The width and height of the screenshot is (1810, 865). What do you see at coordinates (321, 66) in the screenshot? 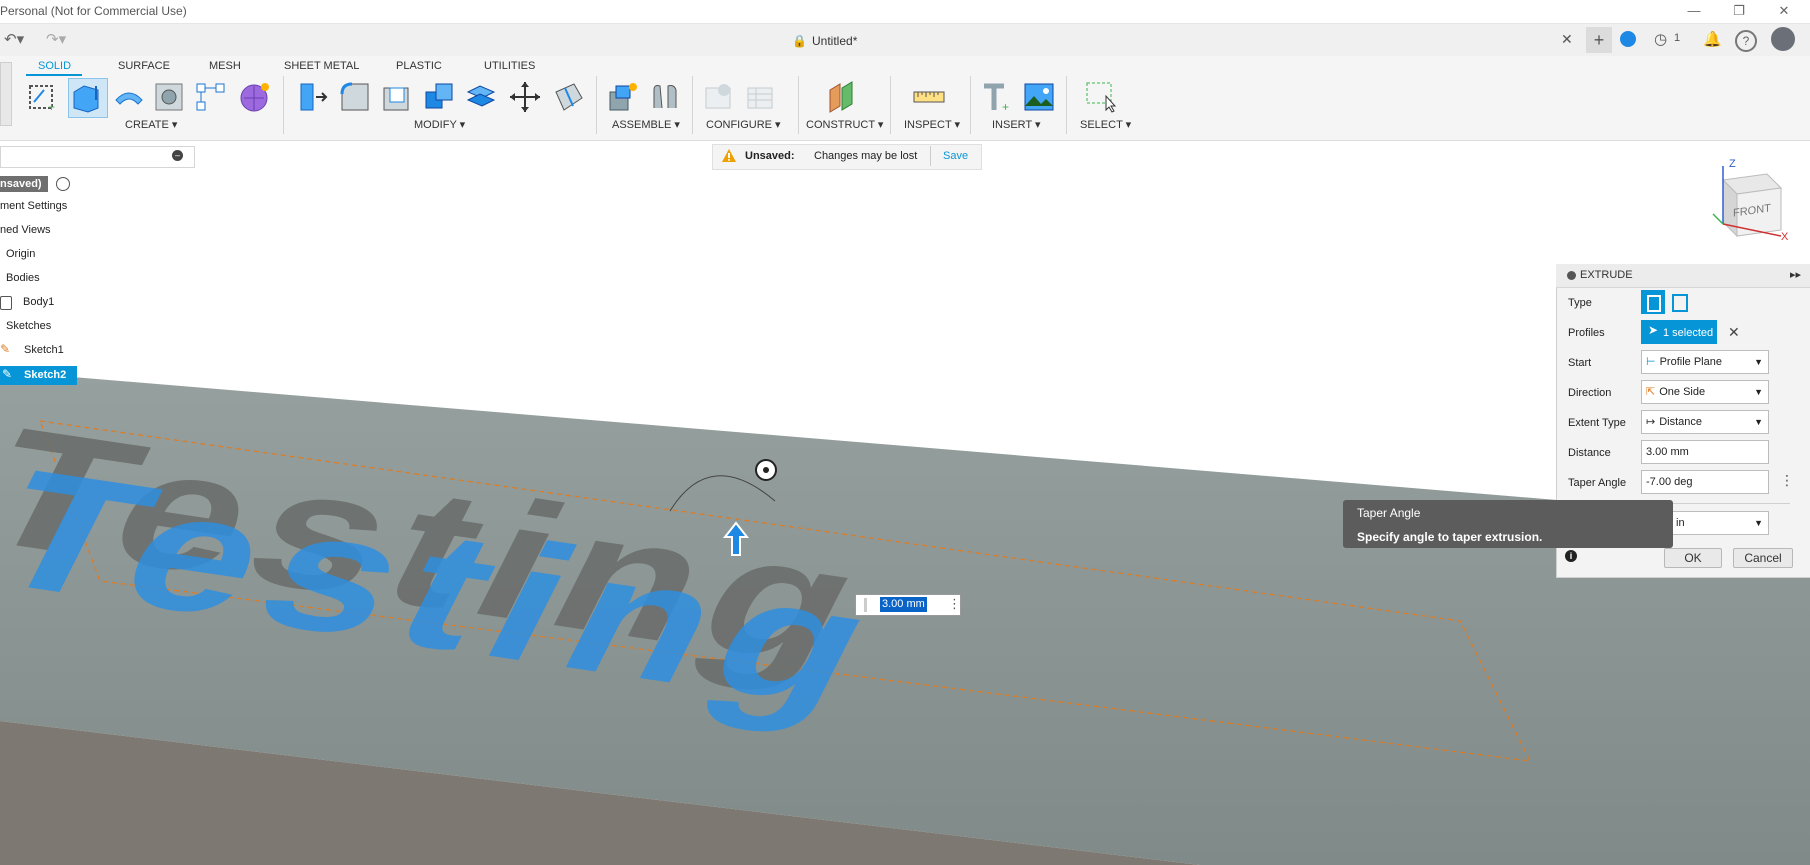
I see `tab-sheet-metal: SHEET METAL` at bounding box center [321, 66].